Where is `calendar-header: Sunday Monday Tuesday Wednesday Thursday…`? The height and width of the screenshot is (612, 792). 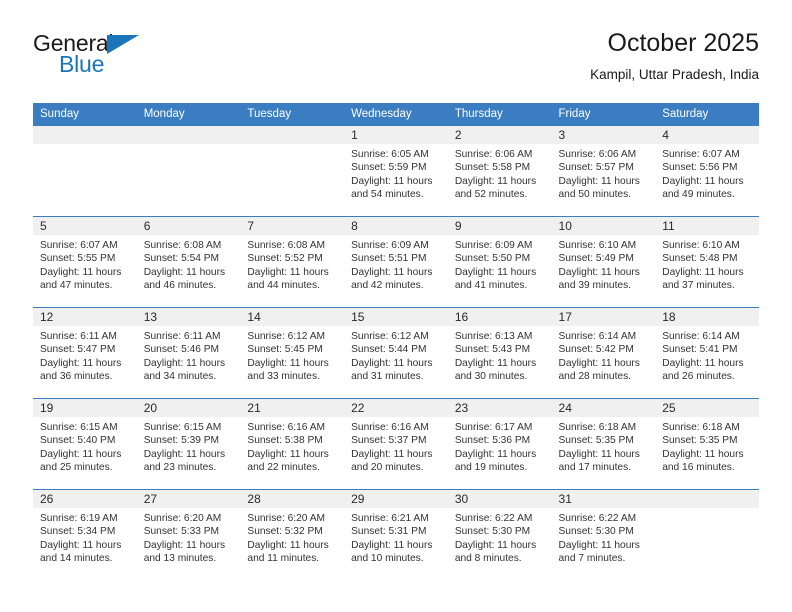 calendar-header: Sunday Monday Tuesday Wednesday Thursday… is located at coordinates (396, 114).